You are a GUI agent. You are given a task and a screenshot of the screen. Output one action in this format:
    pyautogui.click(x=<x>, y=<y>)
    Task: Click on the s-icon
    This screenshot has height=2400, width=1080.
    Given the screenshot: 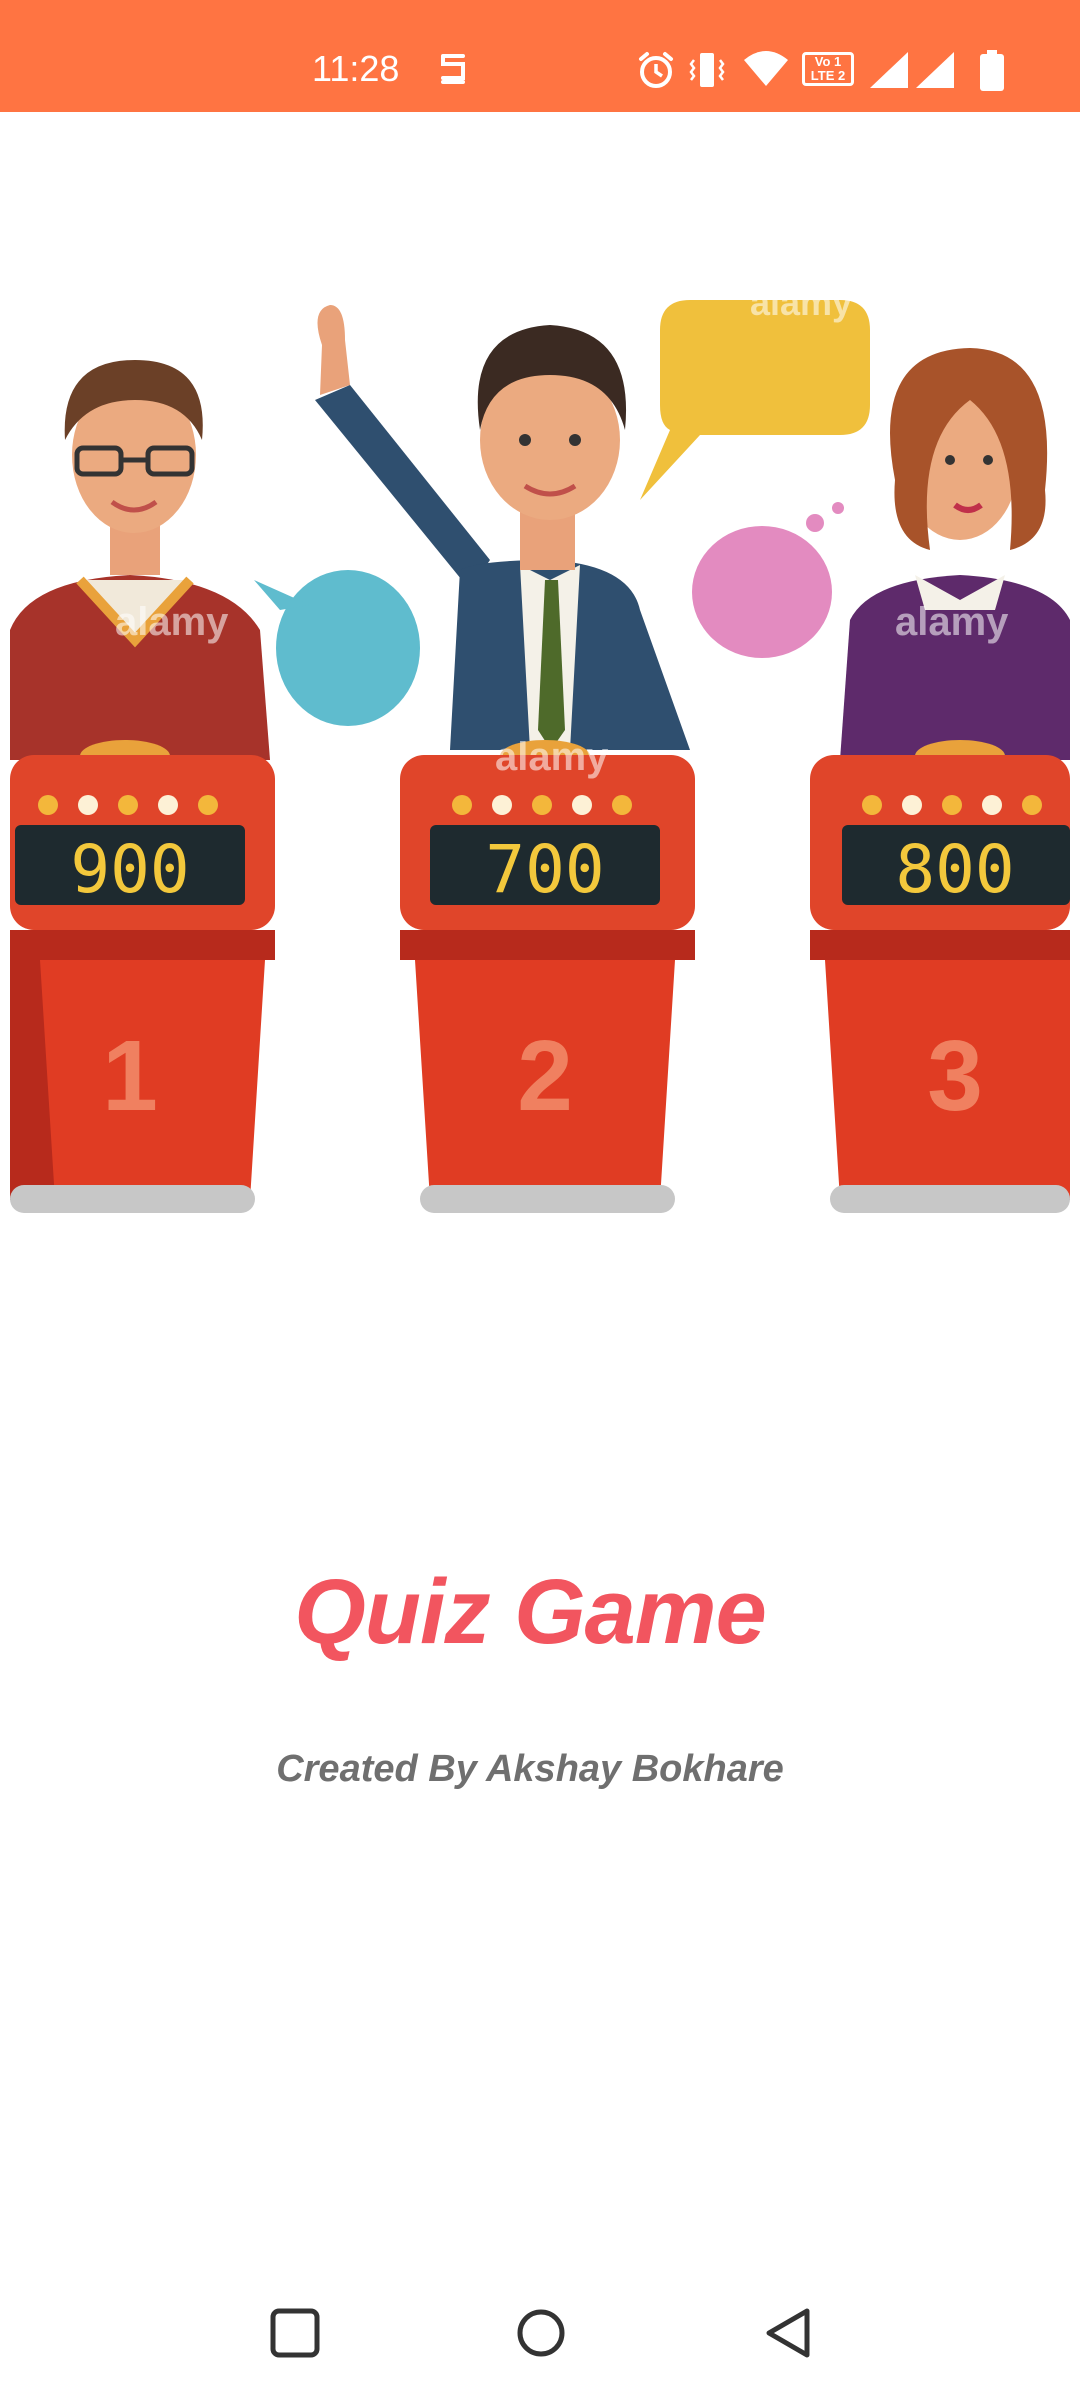 What is the action you would take?
    pyautogui.click(x=453, y=69)
    